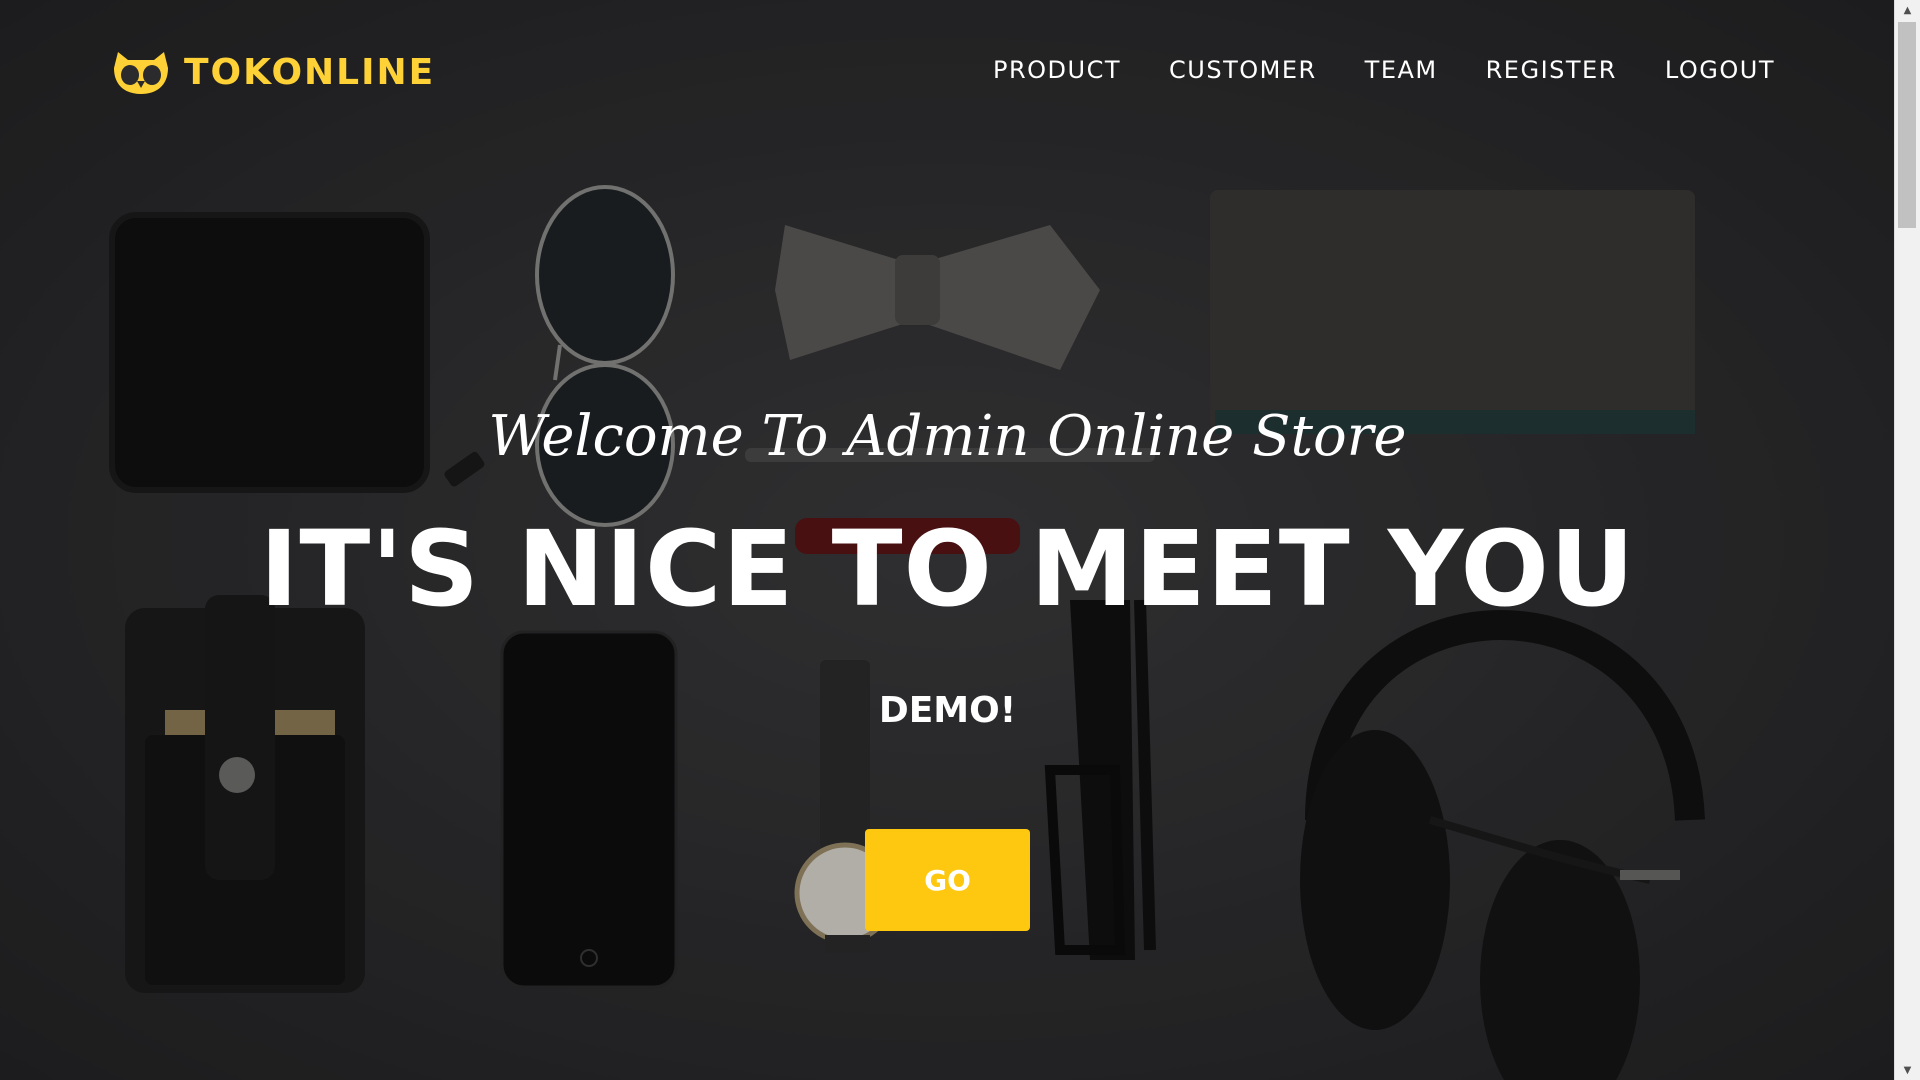 The width and height of the screenshot is (1920, 1080). I want to click on owl-icon, so click(141, 73).